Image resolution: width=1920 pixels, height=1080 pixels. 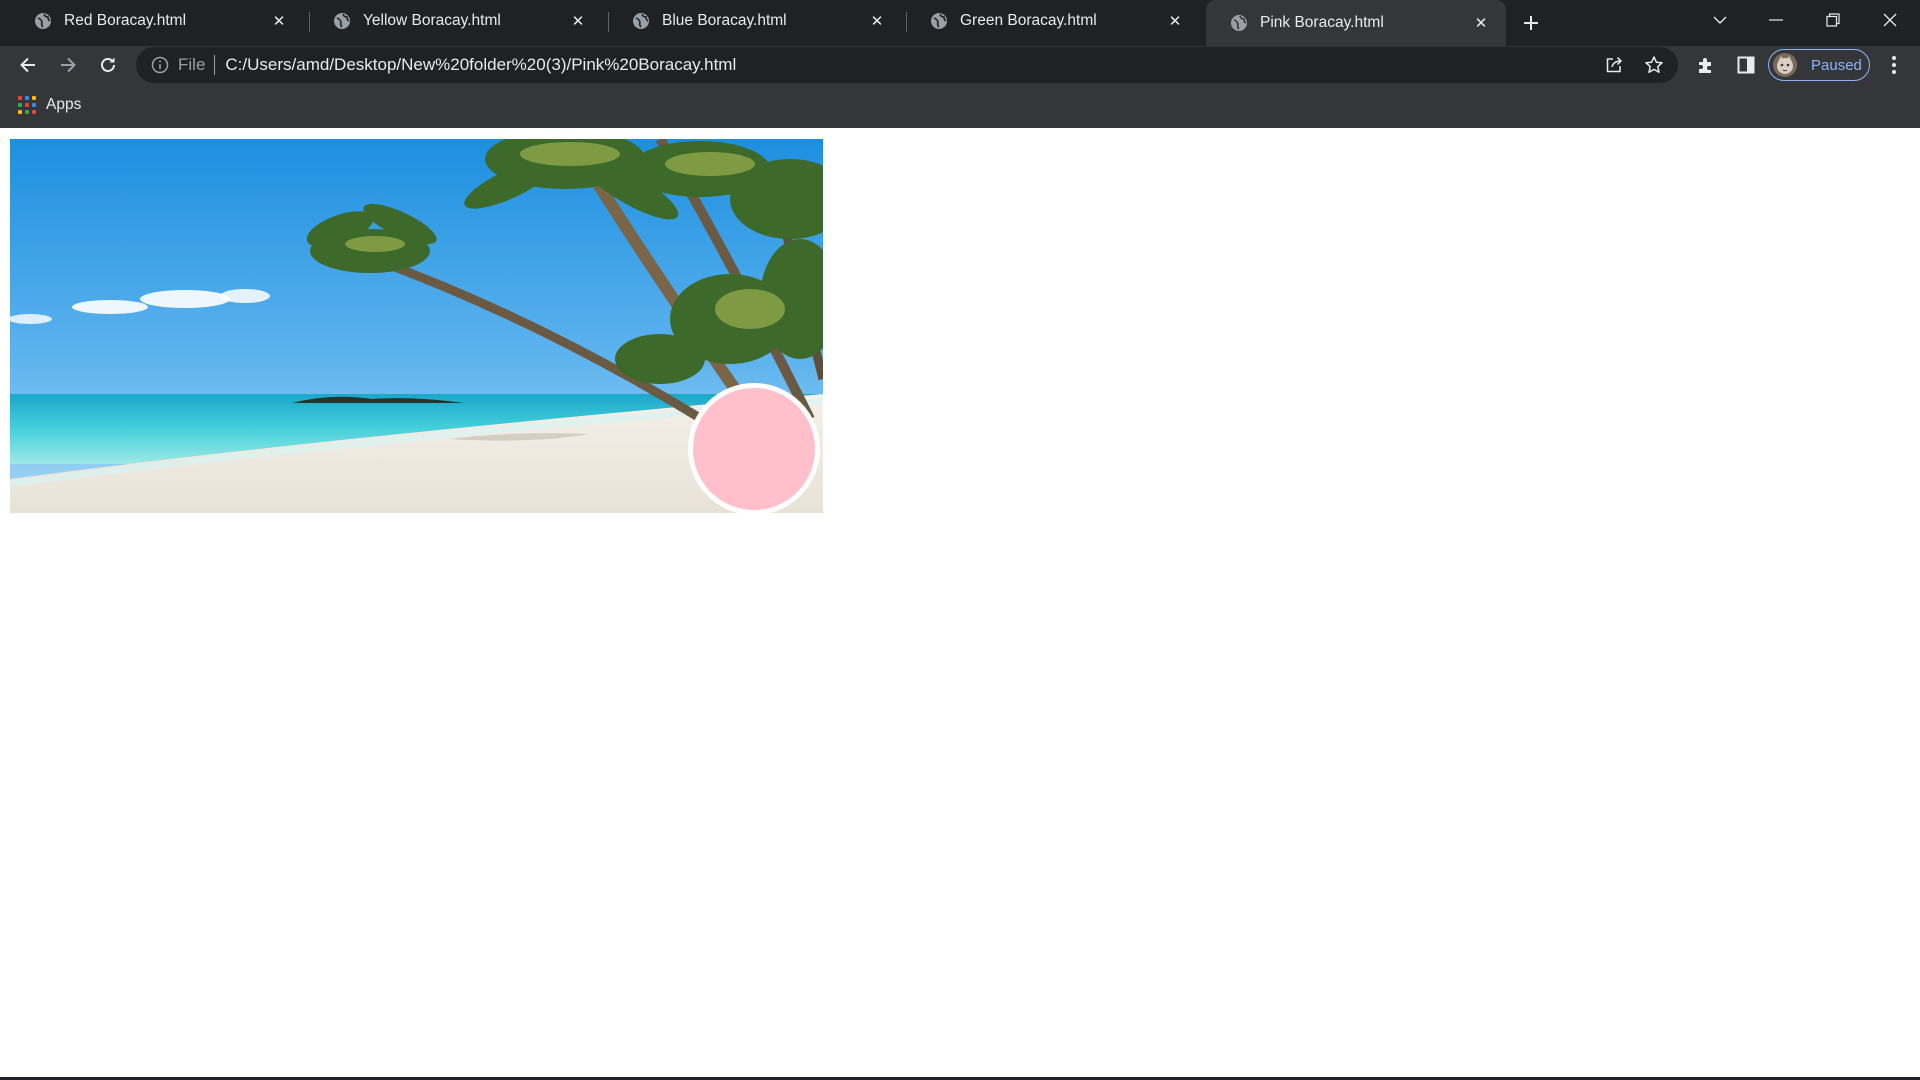 I want to click on bookmark-apps: Apps, so click(x=49, y=105).